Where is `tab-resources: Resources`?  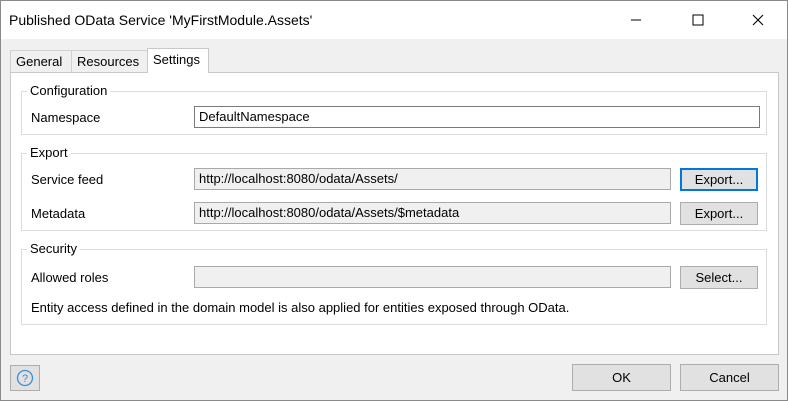
tab-resources: Resources is located at coordinates (109, 61).